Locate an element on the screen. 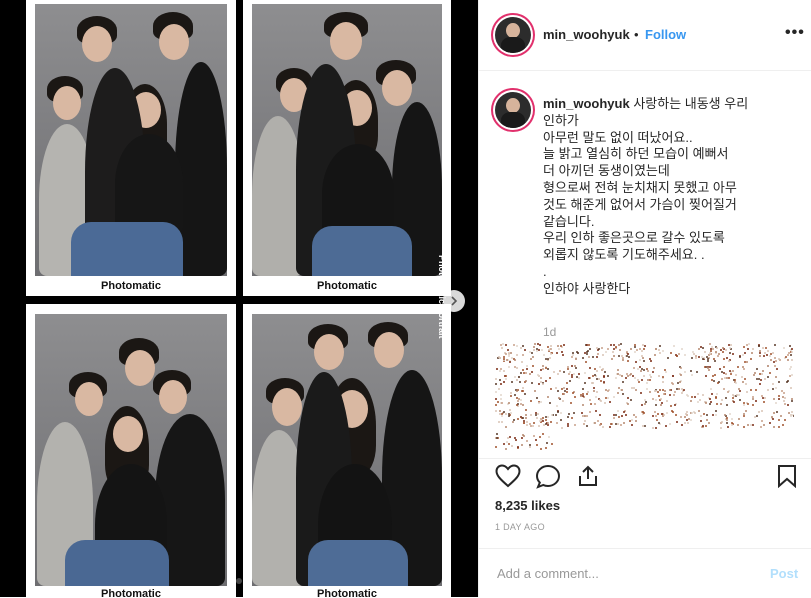  comment-box: Post is located at coordinates (645, 573).